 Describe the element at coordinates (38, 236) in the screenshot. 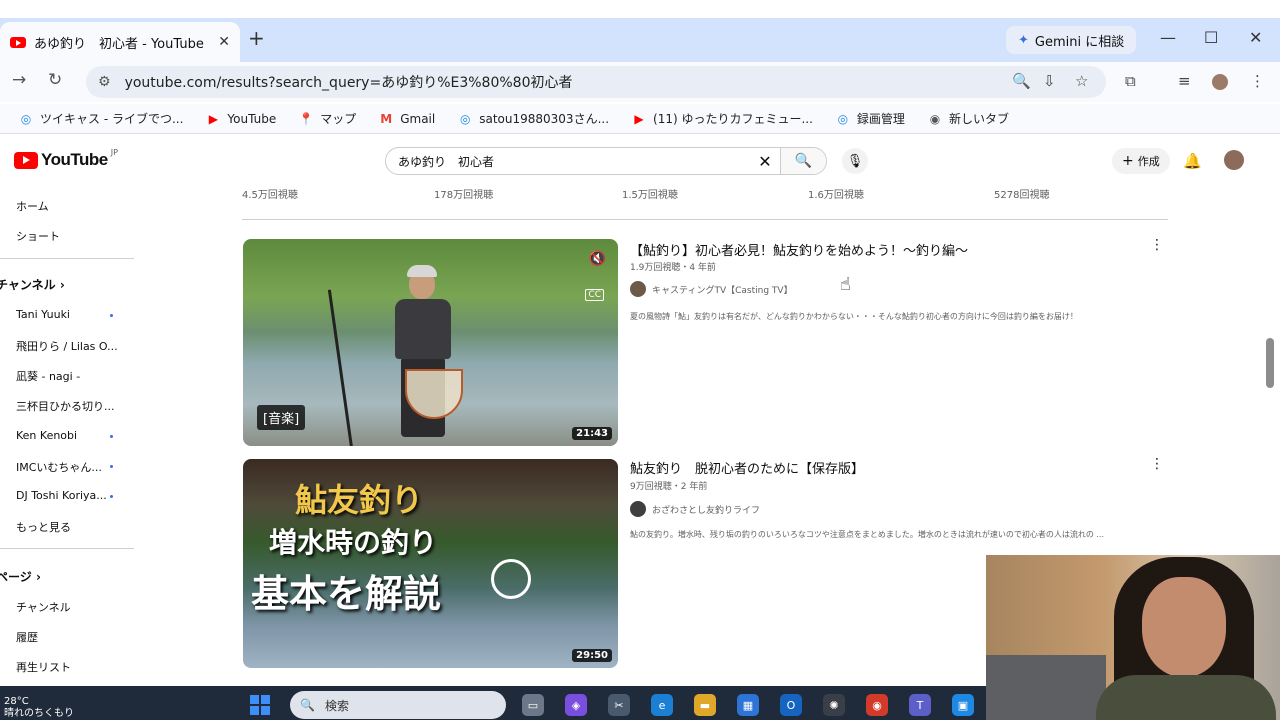

I see `sidebar-item-shorts: ショート` at that location.